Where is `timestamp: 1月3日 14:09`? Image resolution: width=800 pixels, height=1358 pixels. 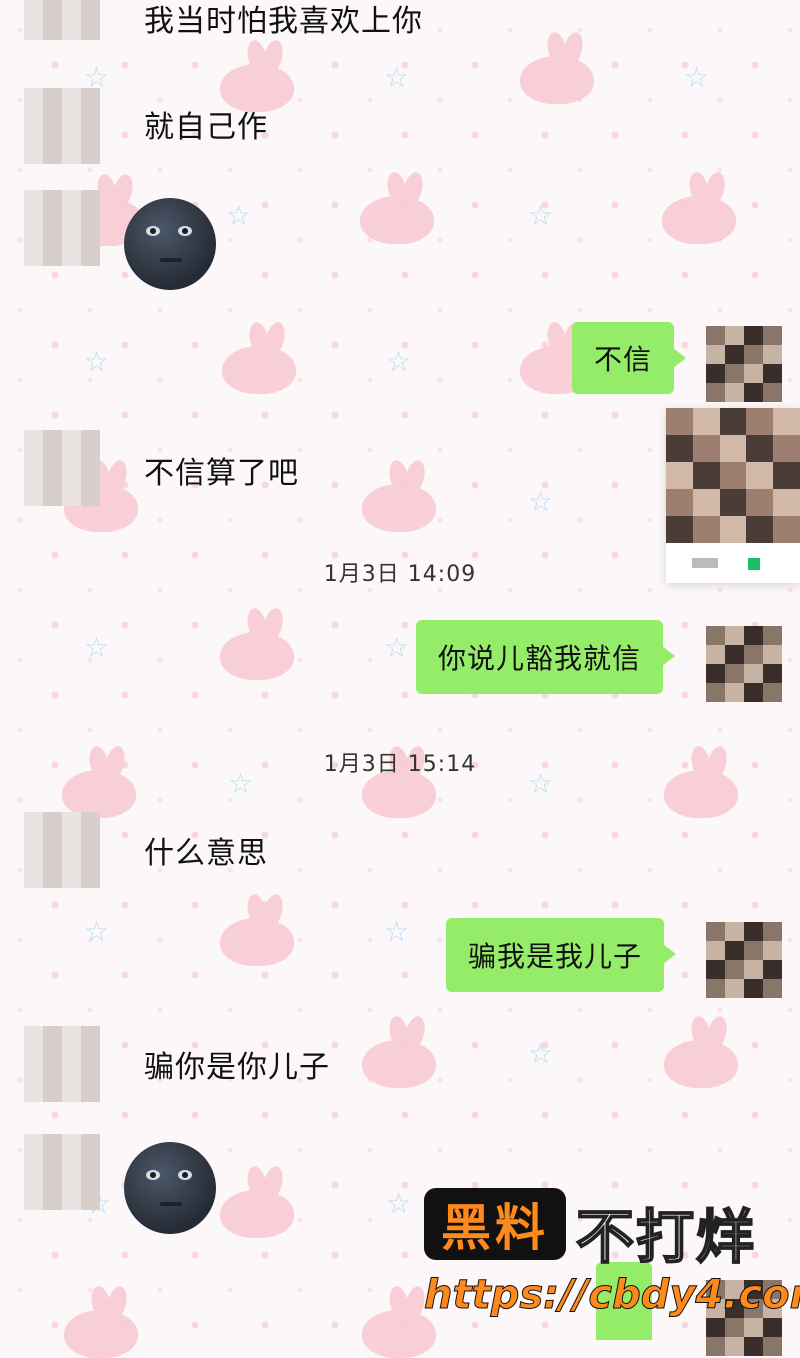 timestamp: 1月3日 14:09 is located at coordinates (400, 574).